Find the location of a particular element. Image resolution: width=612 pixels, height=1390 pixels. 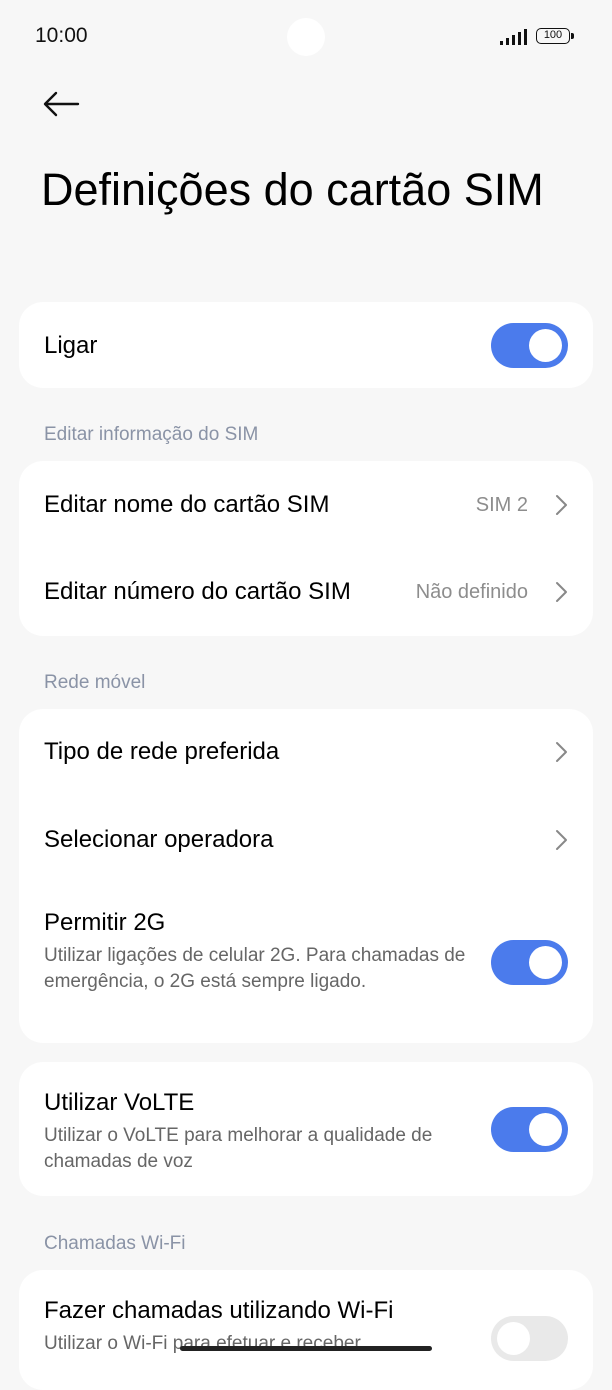

power-row: Ligar is located at coordinates (306, 345).